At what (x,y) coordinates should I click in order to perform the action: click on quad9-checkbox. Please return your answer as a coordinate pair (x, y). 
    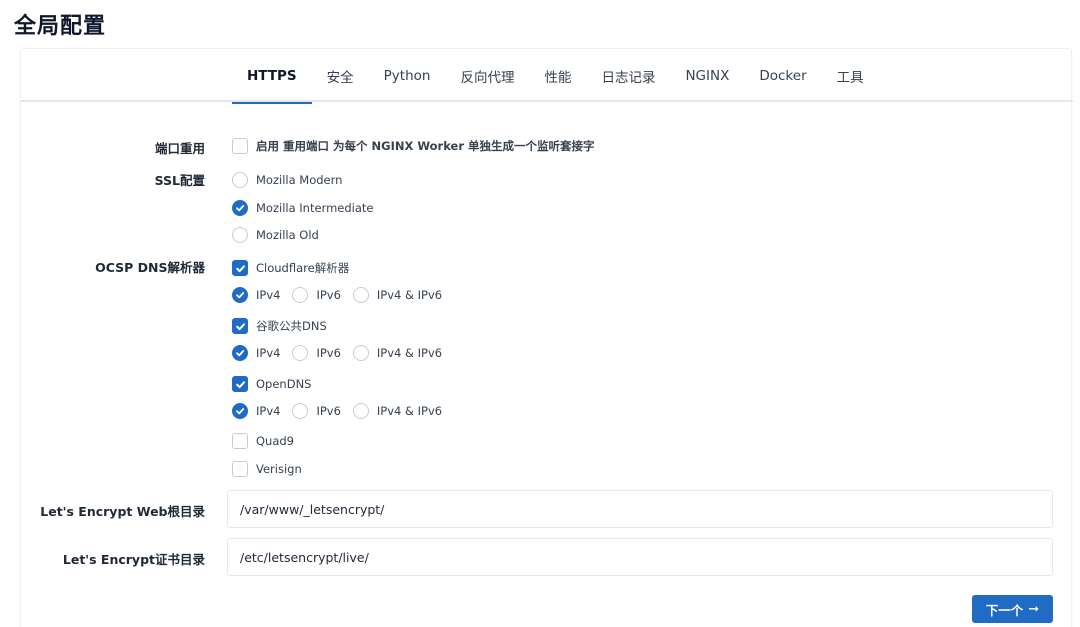
    Looking at the image, I should click on (240, 441).